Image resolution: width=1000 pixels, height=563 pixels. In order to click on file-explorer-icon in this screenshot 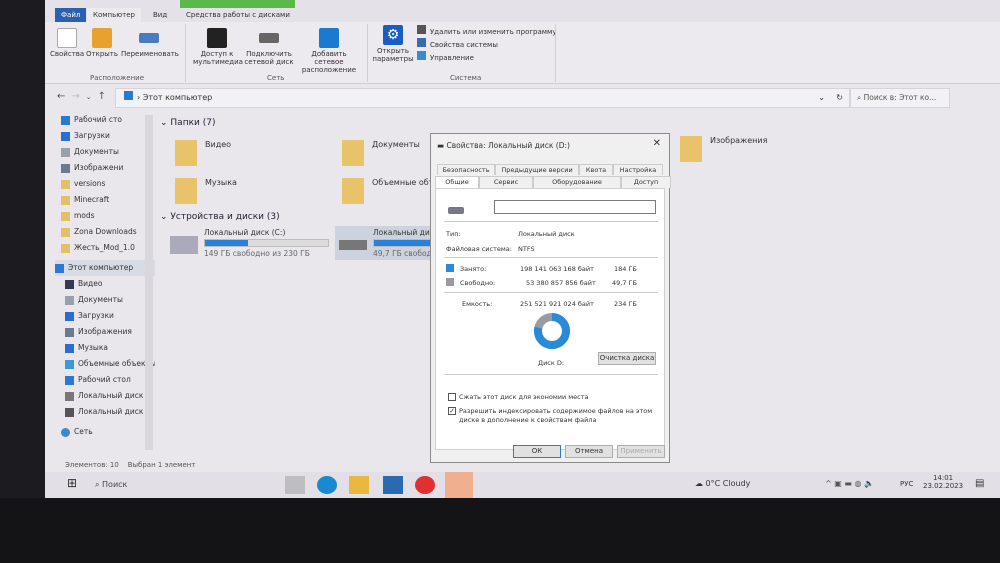, I will do `click(359, 485)`.